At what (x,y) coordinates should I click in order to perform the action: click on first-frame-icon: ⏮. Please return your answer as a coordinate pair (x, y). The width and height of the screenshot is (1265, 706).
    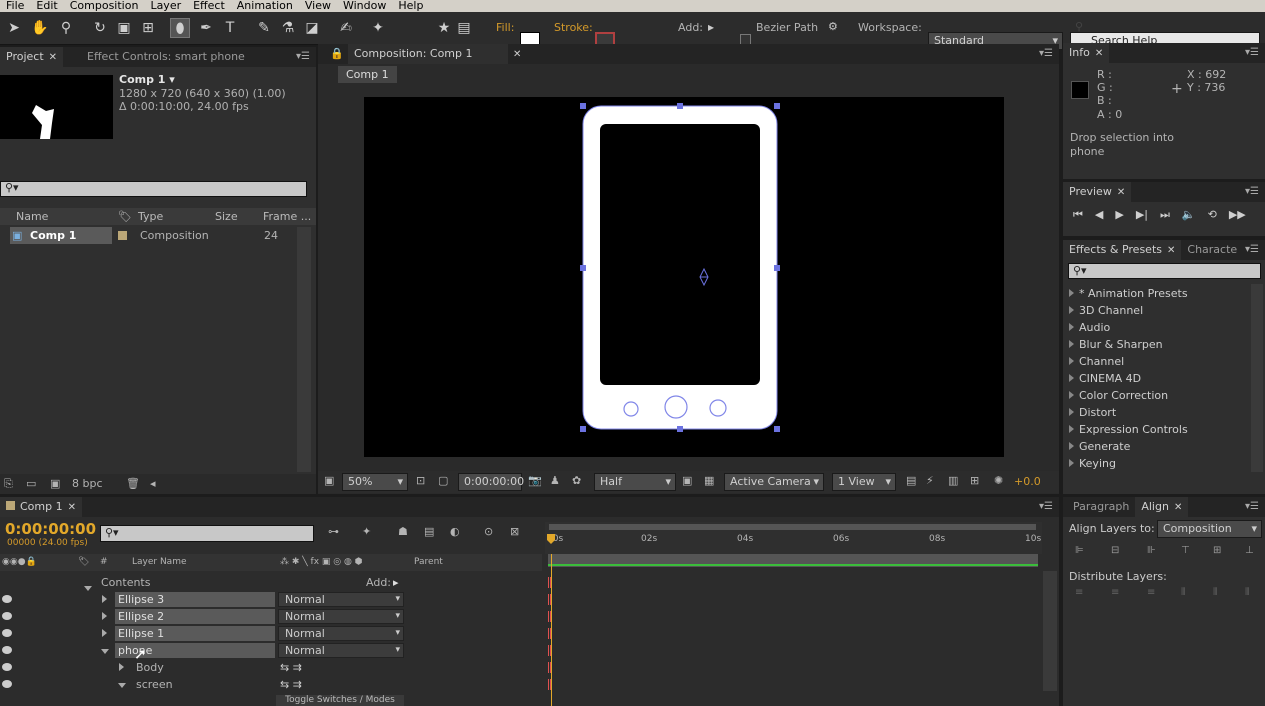
    Looking at the image, I should click on (1078, 215).